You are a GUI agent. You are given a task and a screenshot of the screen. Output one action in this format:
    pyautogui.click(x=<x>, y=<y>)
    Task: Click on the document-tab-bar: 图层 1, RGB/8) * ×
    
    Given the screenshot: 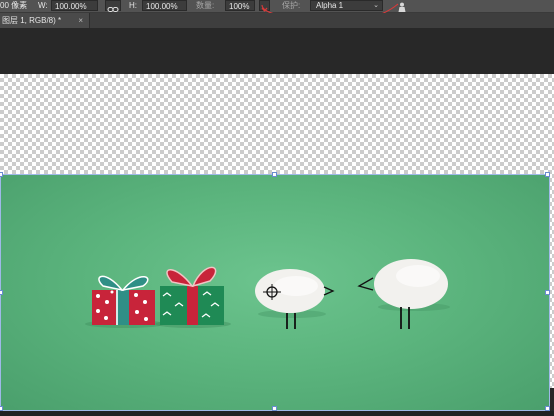 What is the action you would take?
    pyautogui.click(x=277, y=20)
    